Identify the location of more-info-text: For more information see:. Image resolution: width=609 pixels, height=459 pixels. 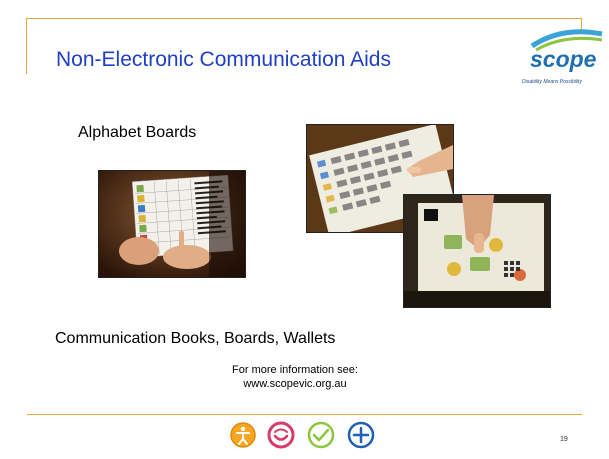
(295, 370).